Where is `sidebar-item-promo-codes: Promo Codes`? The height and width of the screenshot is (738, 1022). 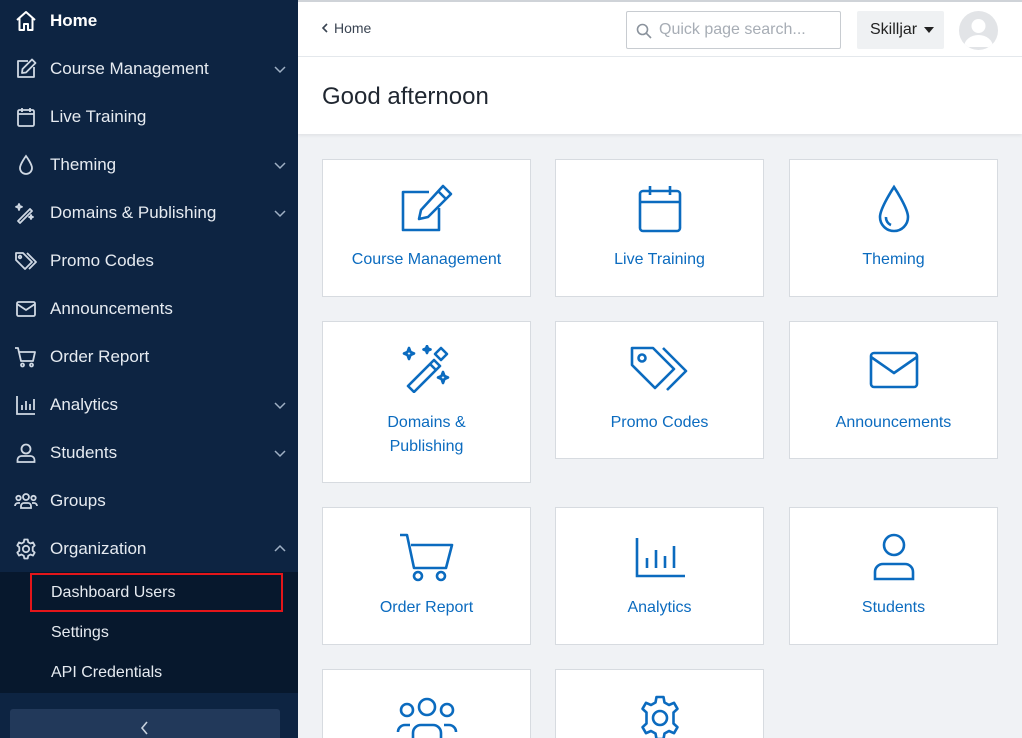 sidebar-item-promo-codes: Promo Codes is located at coordinates (149, 261).